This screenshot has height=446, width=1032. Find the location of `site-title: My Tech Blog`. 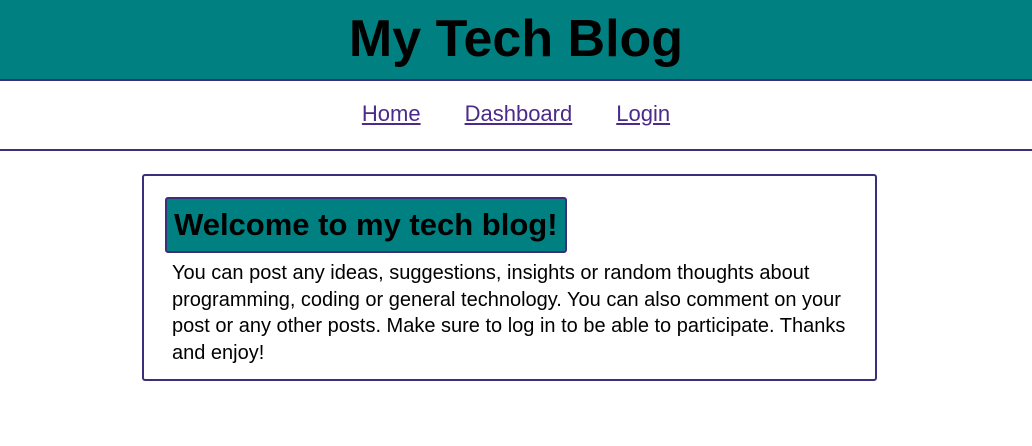

site-title: My Tech Blog is located at coordinates (516, 38).